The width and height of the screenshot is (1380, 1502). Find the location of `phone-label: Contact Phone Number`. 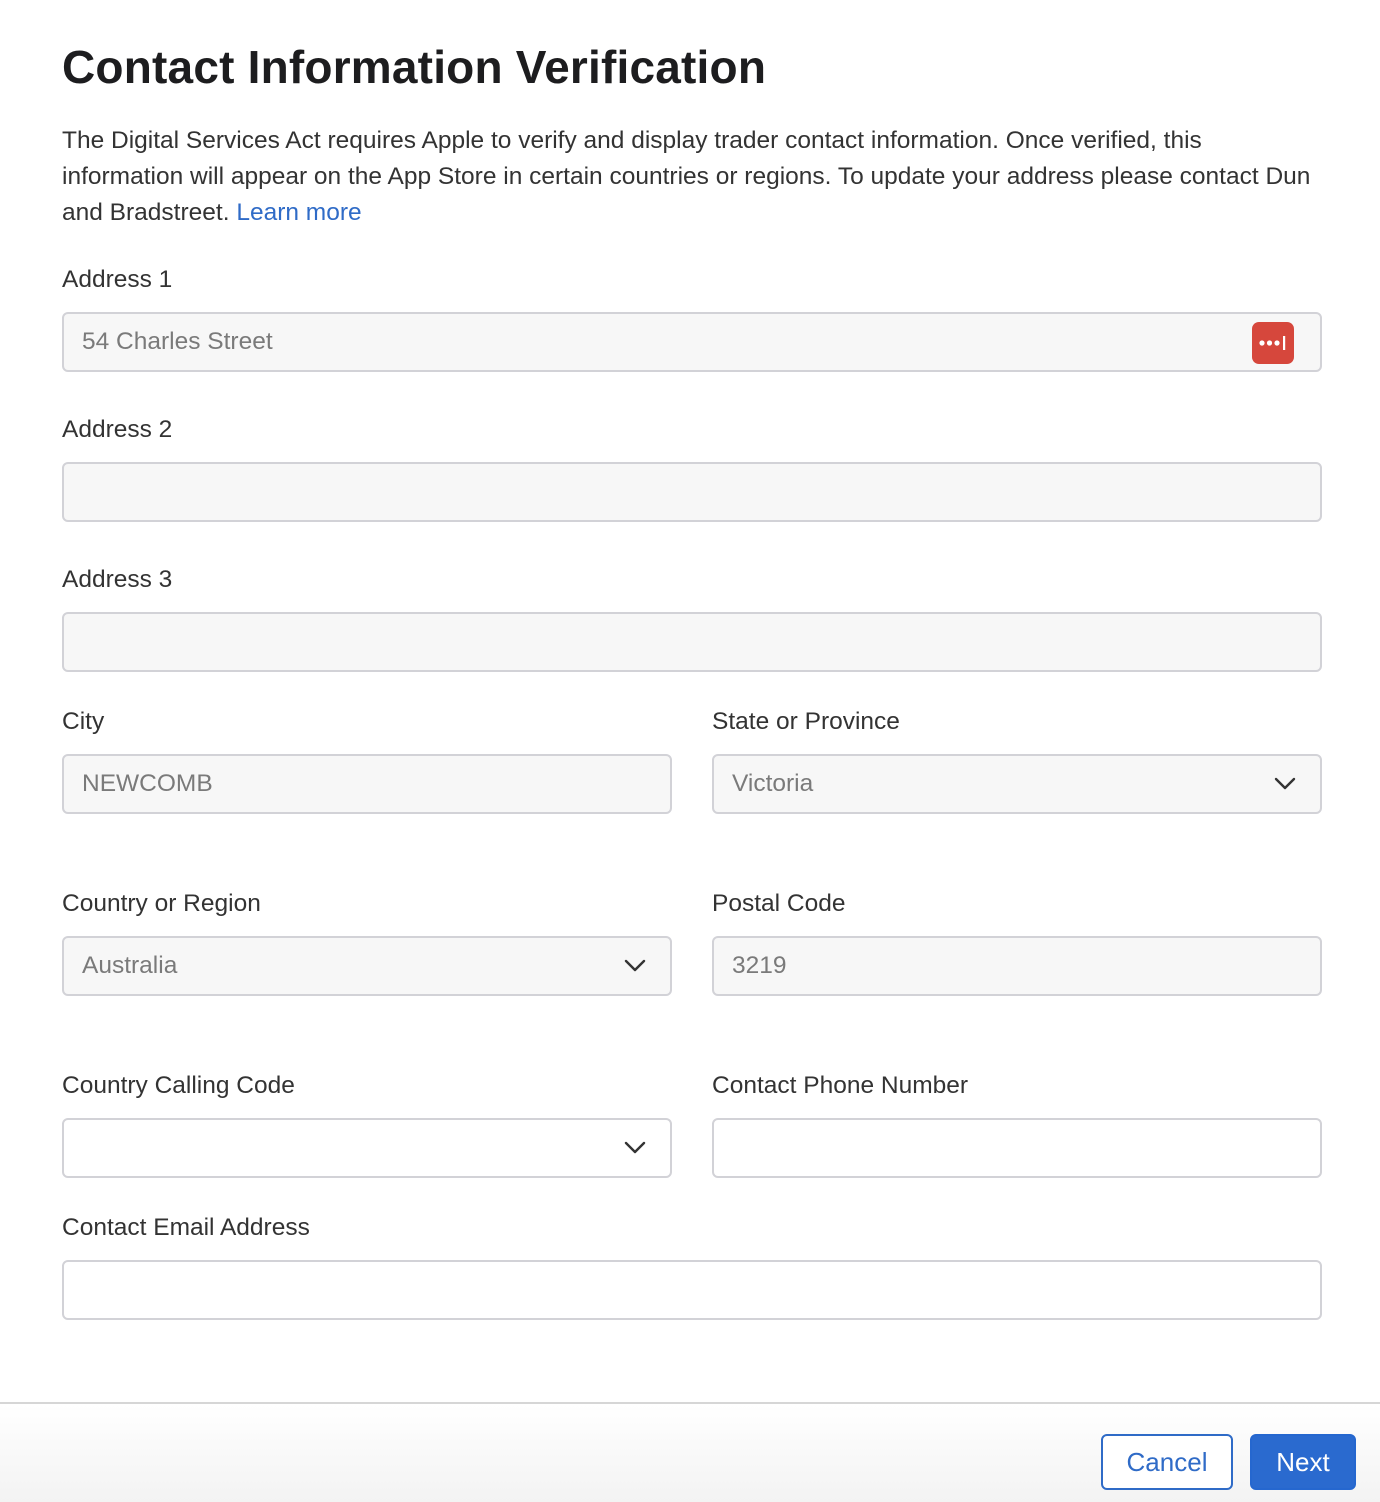

phone-label: Contact Phone Number is located at coordinates (840, 1085).